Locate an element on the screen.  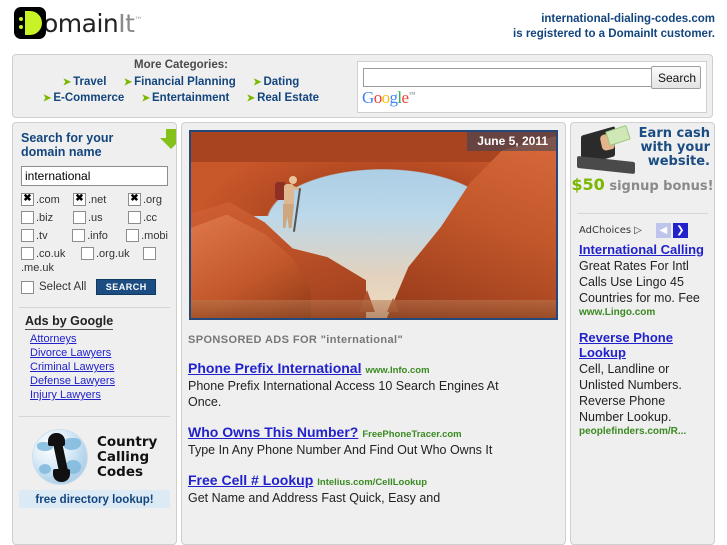
bonus-amount: $50 is located at coordinates (588, 184).